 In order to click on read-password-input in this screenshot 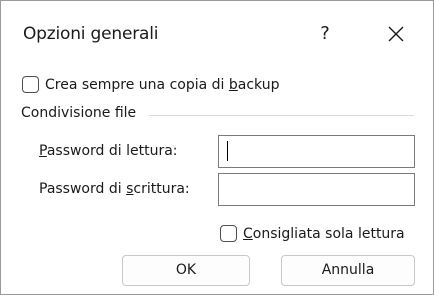, I will do `click(316, 151)`.